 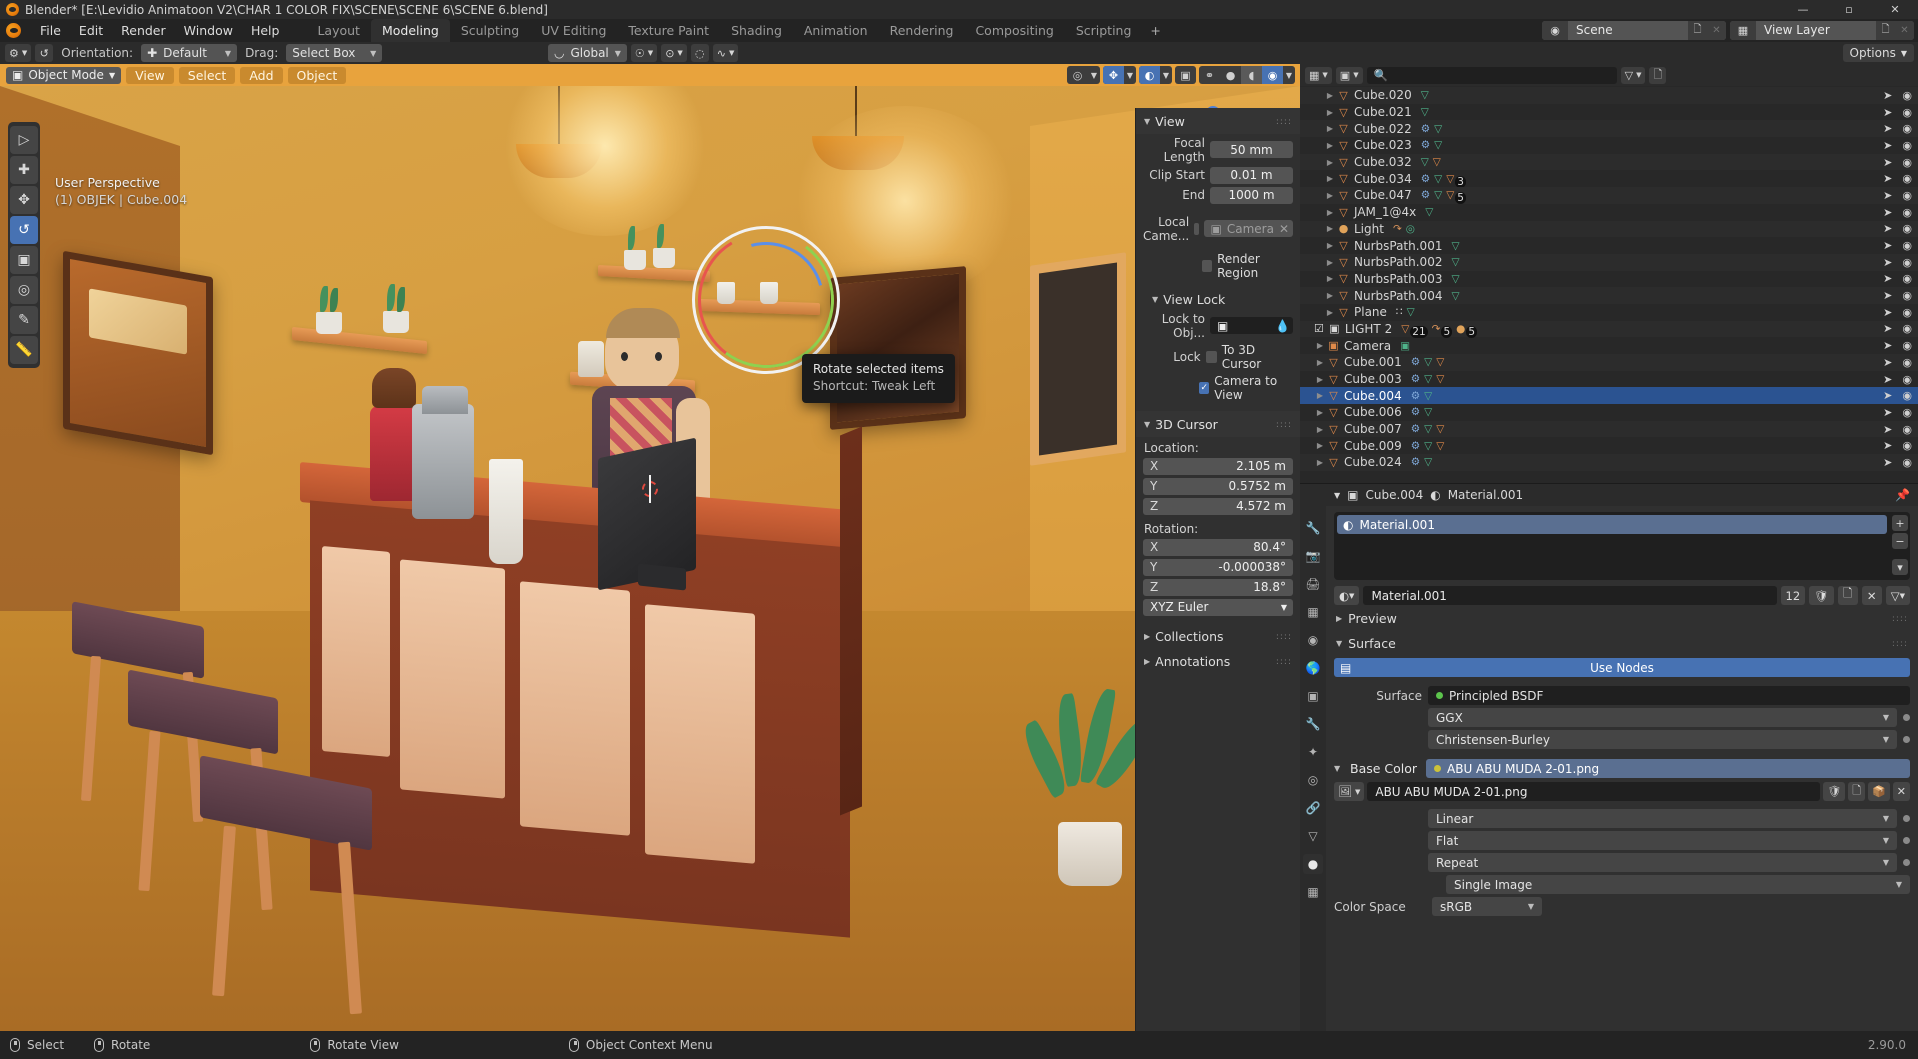 What do you see at coordinates (1185, 75) in the screenshot?
I see `toggle-xray-icon: ▣` at bounding box center [1185, 75].